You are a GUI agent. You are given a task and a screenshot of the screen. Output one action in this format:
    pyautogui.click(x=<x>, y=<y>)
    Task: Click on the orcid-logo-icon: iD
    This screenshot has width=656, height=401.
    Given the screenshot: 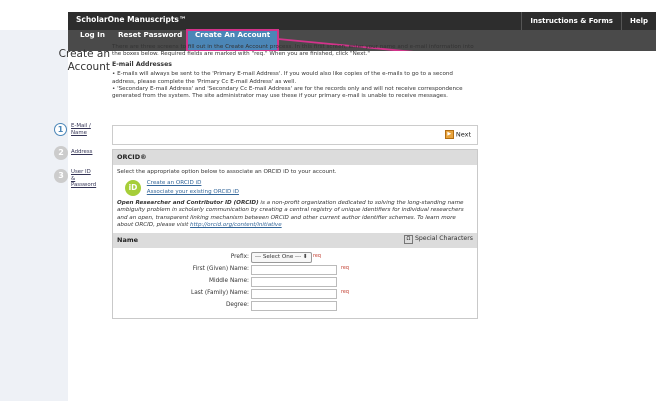 What is the action you would take?
    pyautogui.click(x=133, y=188)
    